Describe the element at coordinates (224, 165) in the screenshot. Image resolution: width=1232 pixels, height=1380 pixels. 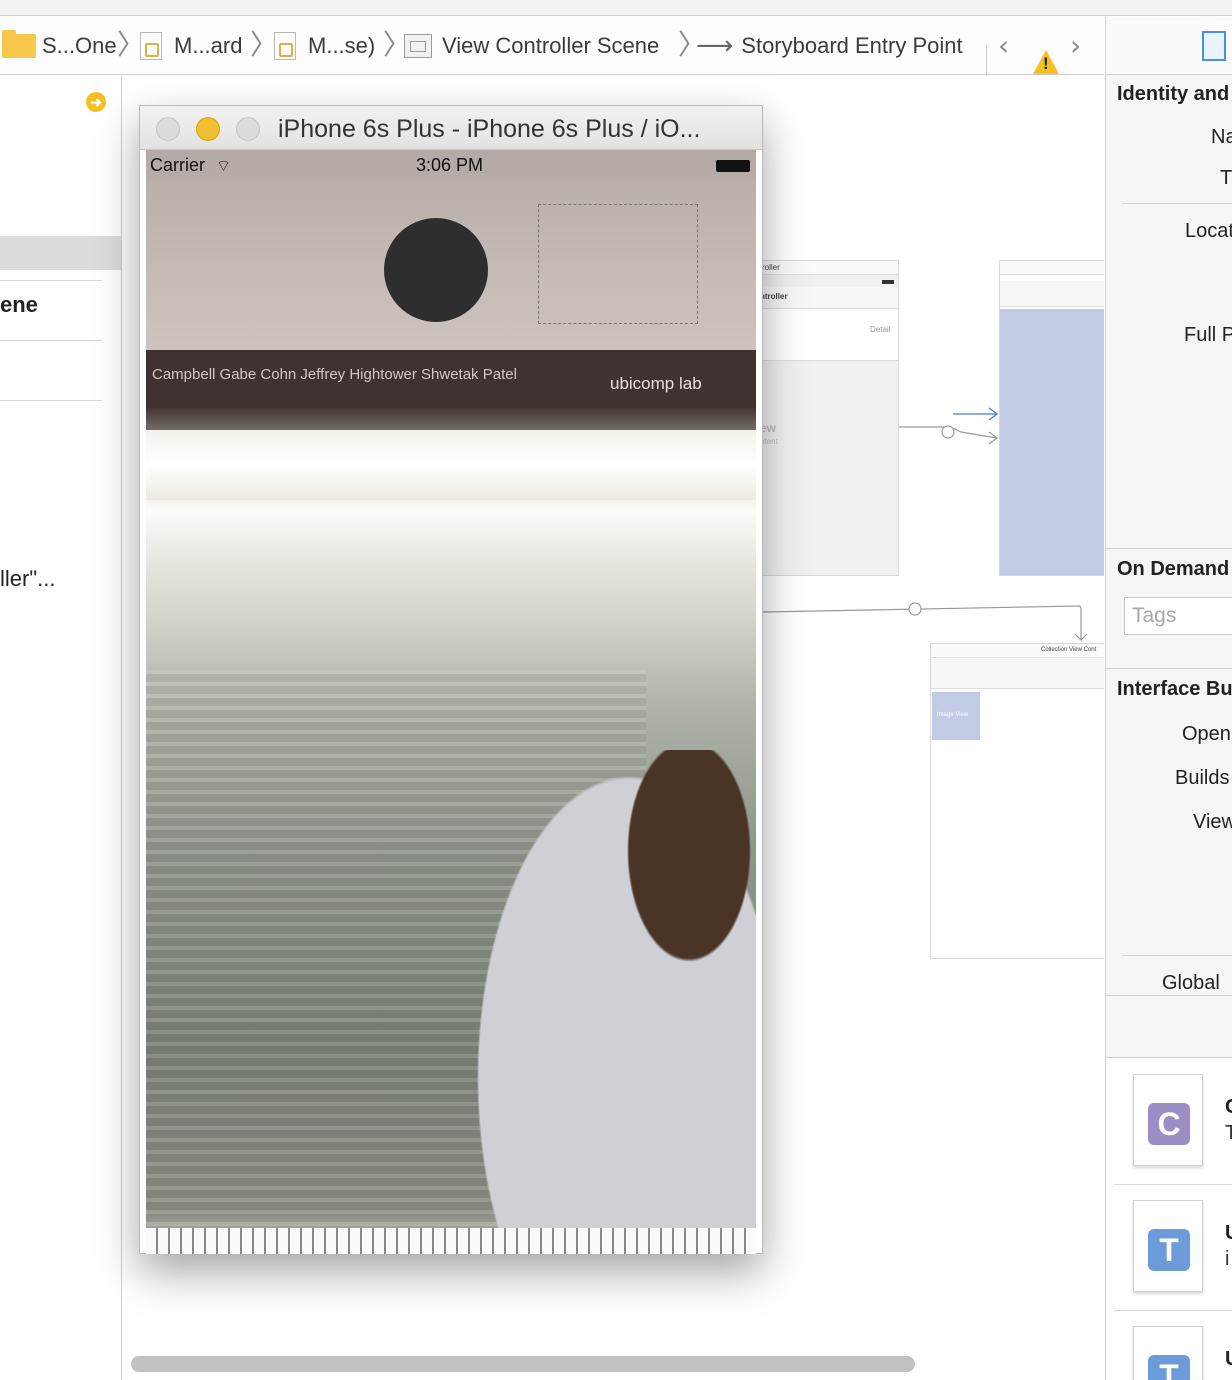
I see `wifi-icon: ⌔` at that location.